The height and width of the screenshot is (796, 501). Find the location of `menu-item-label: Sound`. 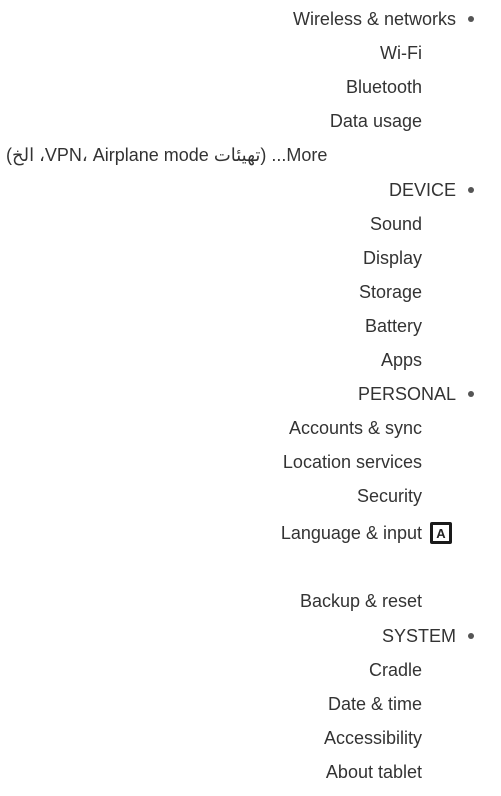

menu-item-label: Sound is located at coordinates (395, 223).